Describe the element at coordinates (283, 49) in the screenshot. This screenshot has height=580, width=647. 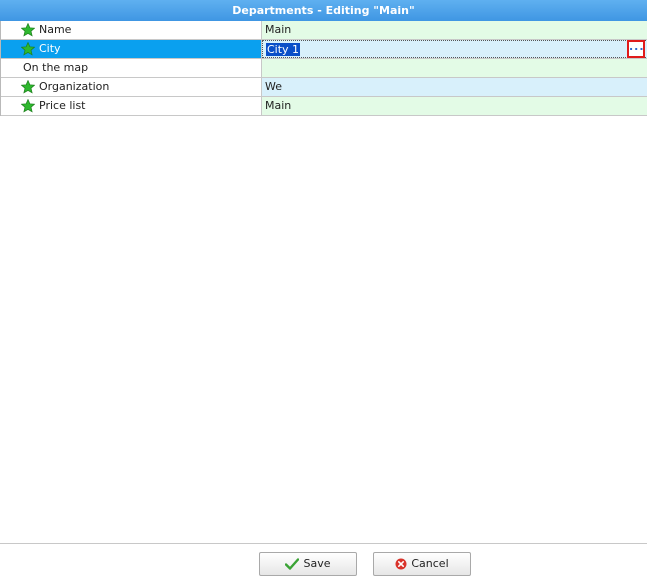
I see `city-field-value: City 1` at that location.